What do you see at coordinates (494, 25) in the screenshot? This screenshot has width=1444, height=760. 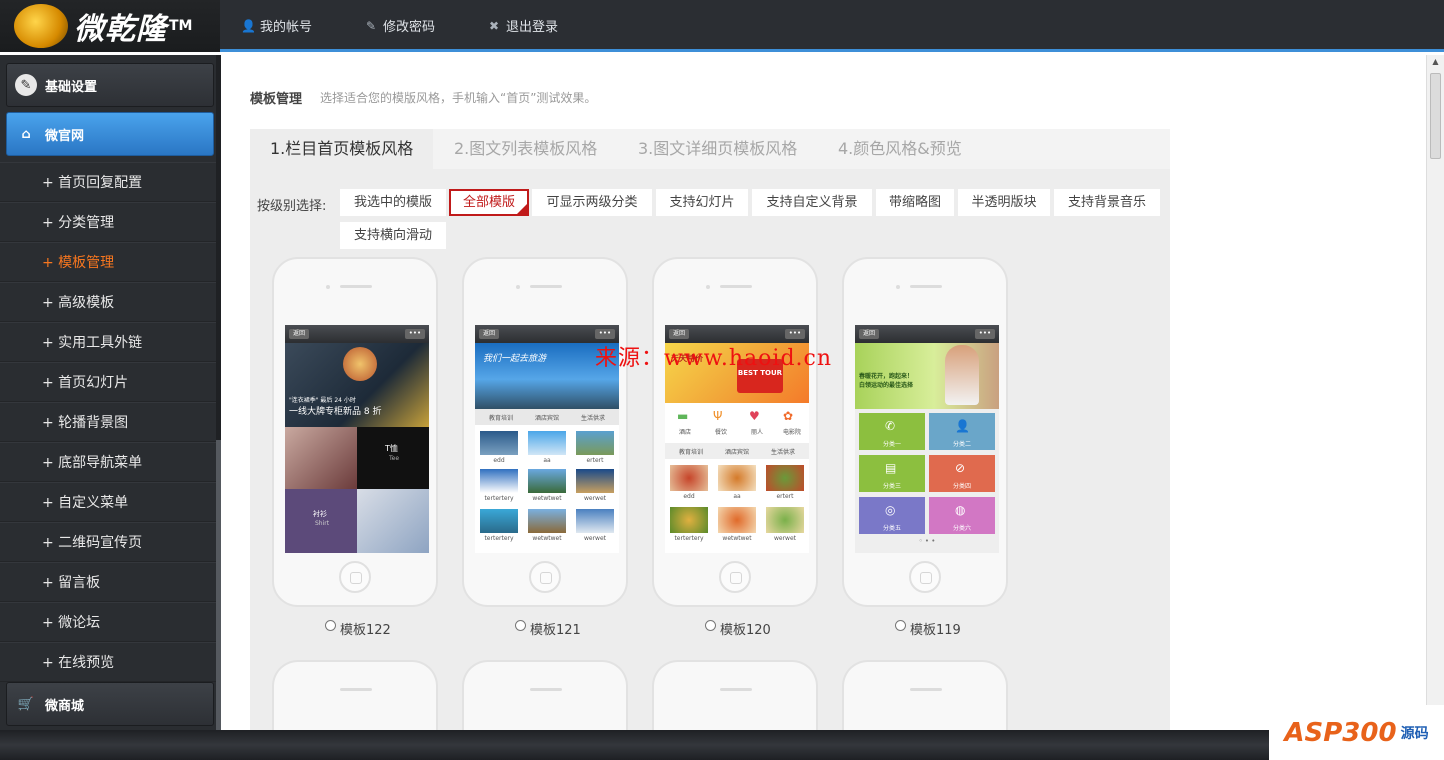 I see `close-icon: ✖` at bounding box center [494, 25].